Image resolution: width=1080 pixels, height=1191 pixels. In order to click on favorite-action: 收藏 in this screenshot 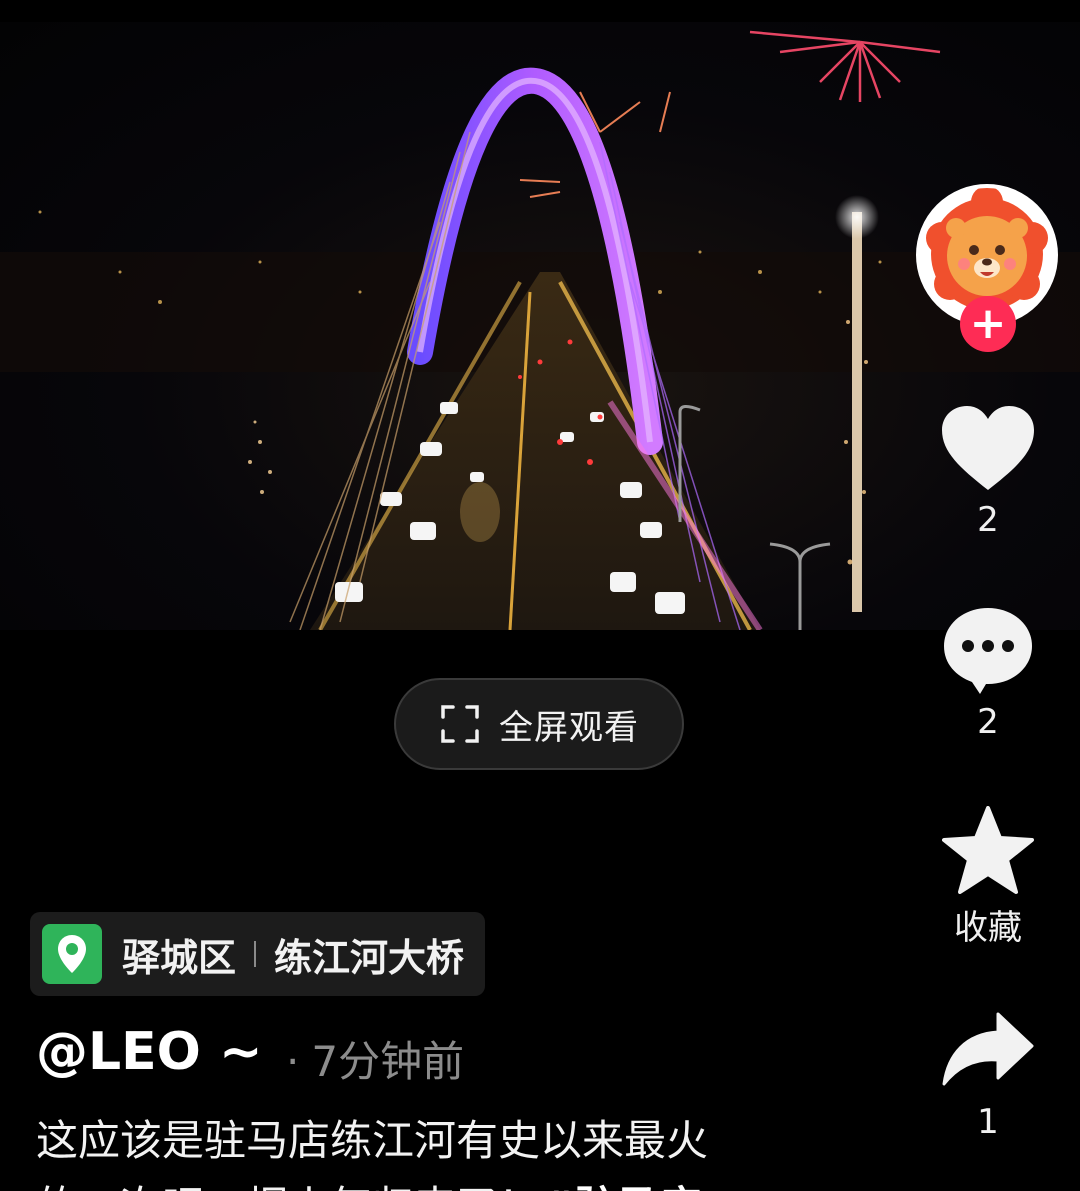, I will do `click(988, 877)`.